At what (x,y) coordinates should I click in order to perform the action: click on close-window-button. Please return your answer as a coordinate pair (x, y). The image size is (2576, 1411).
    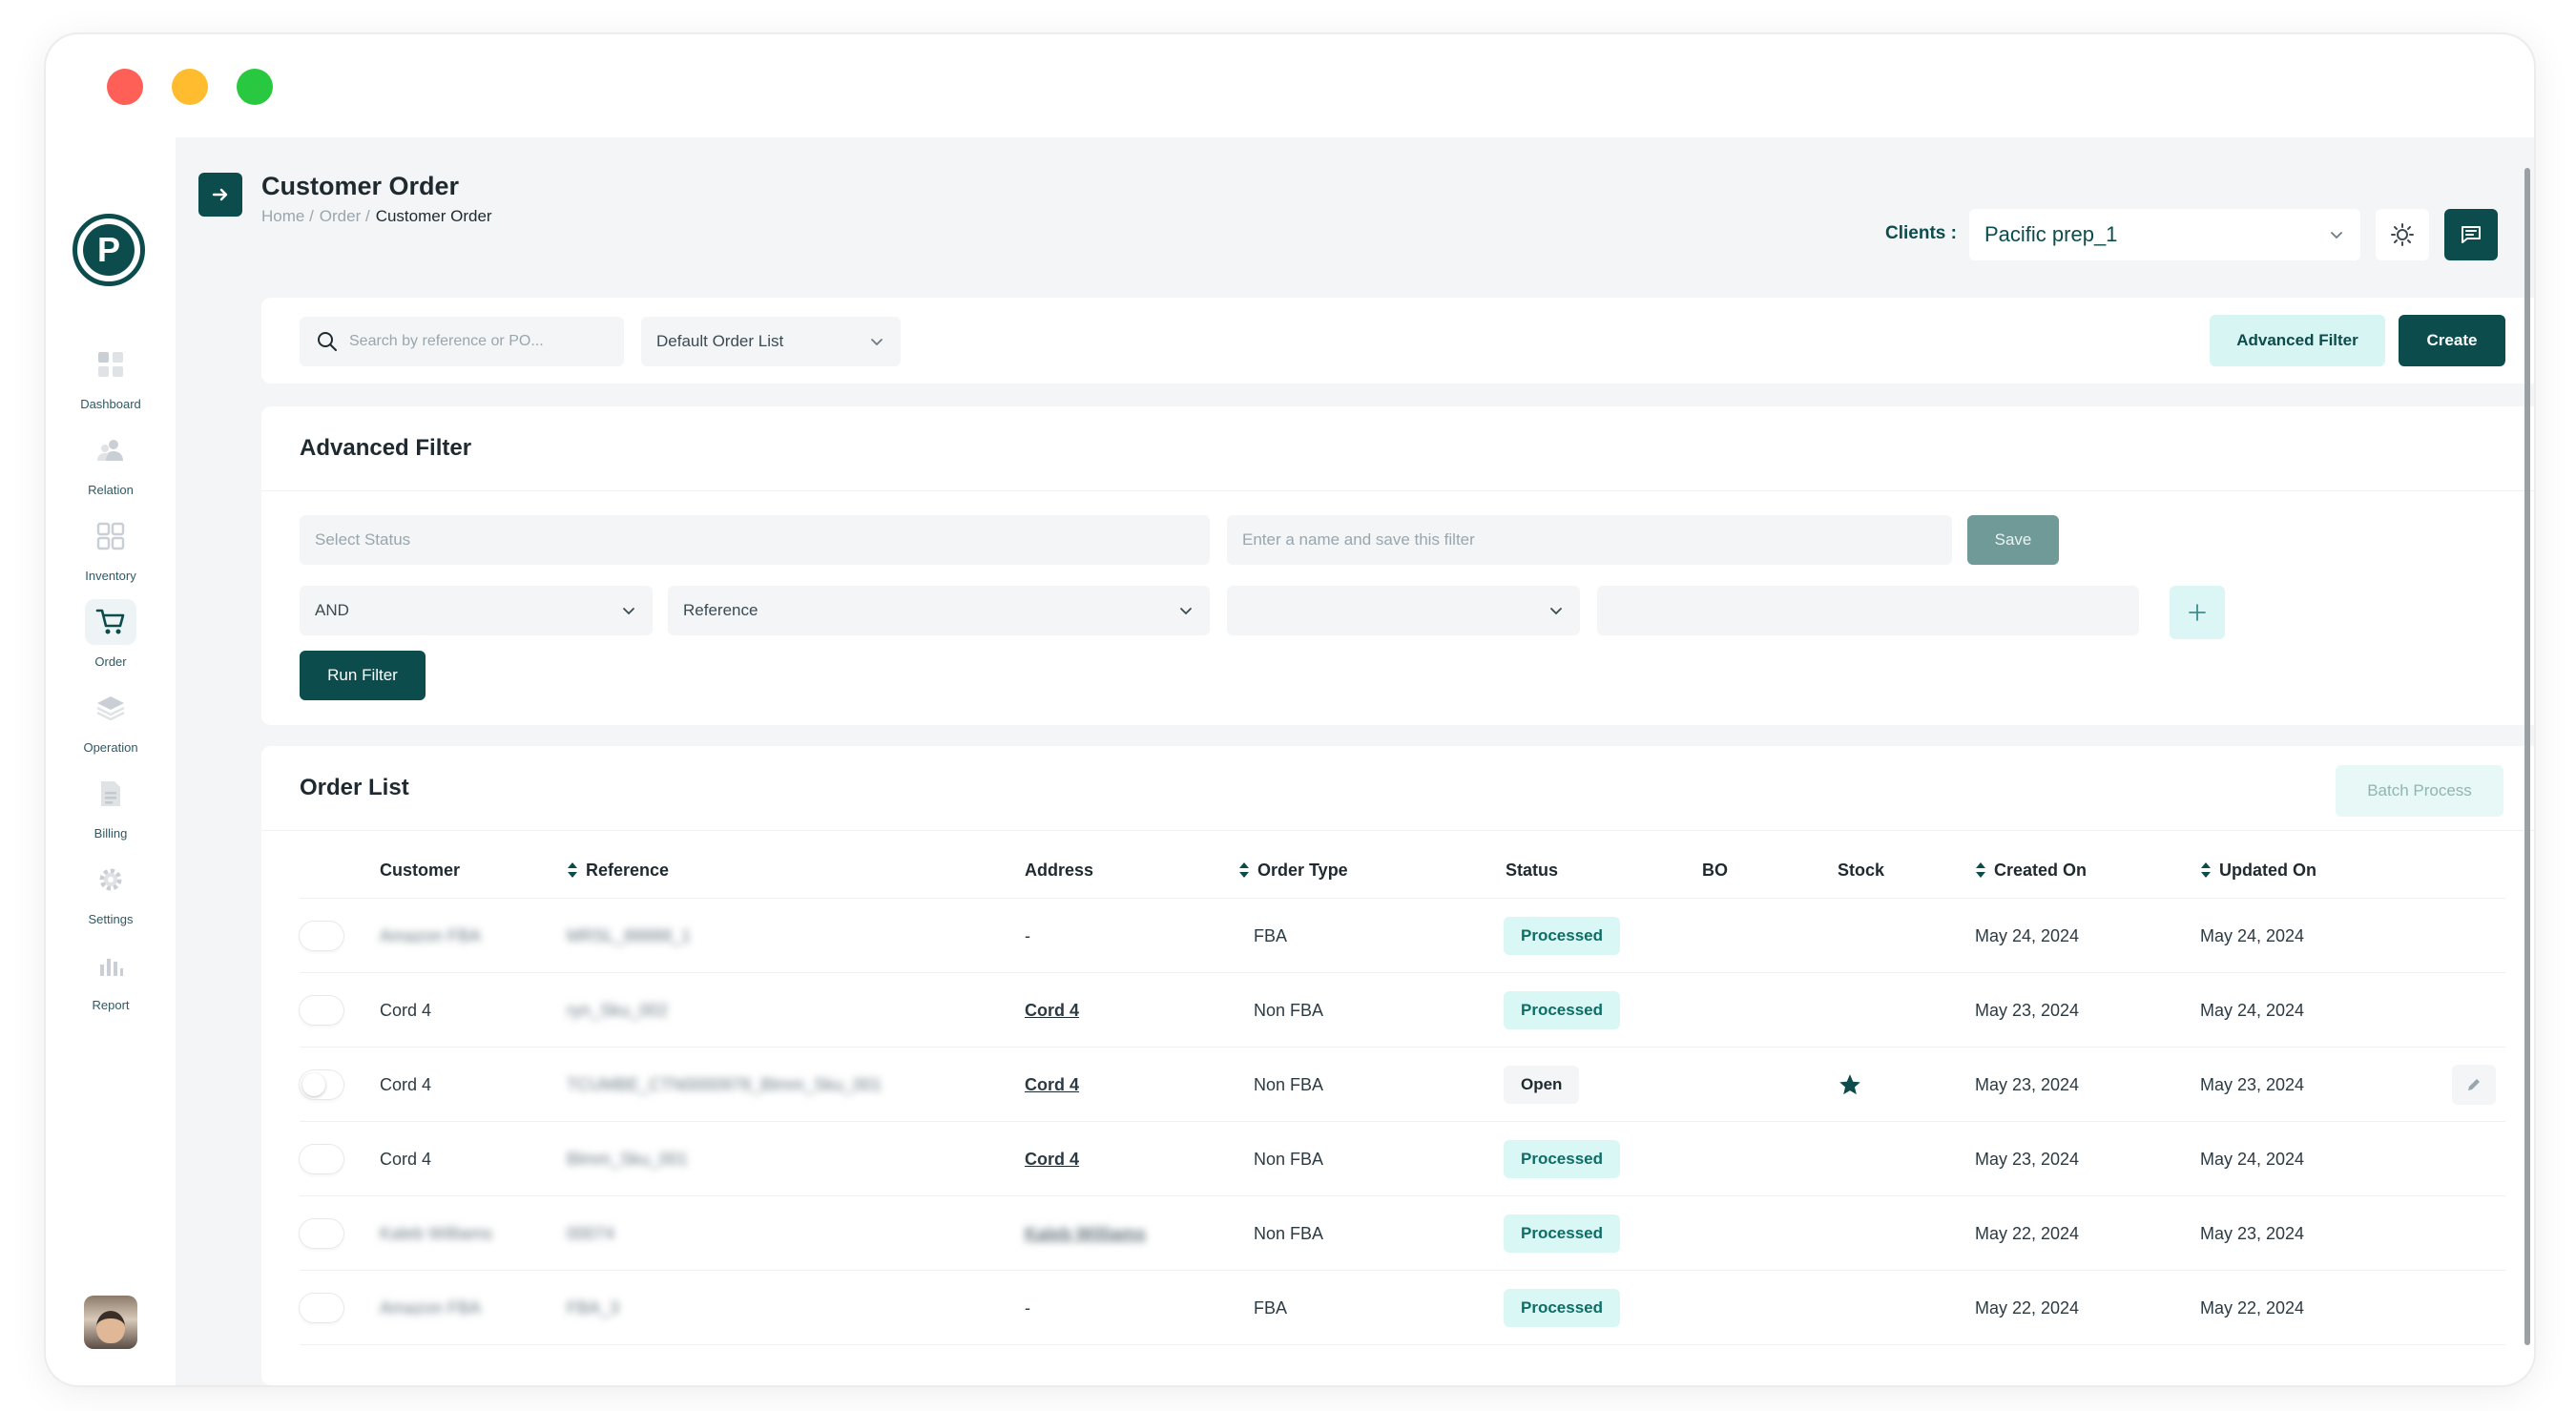
    Looking at the image, I should click on (125, 87).